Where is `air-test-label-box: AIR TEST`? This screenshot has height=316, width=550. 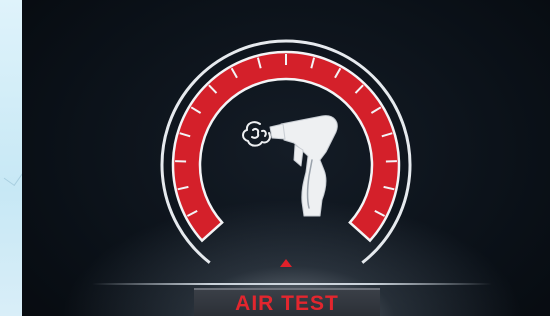
air-test-label-box: AIR TEST is located at coordinates (287, 302).